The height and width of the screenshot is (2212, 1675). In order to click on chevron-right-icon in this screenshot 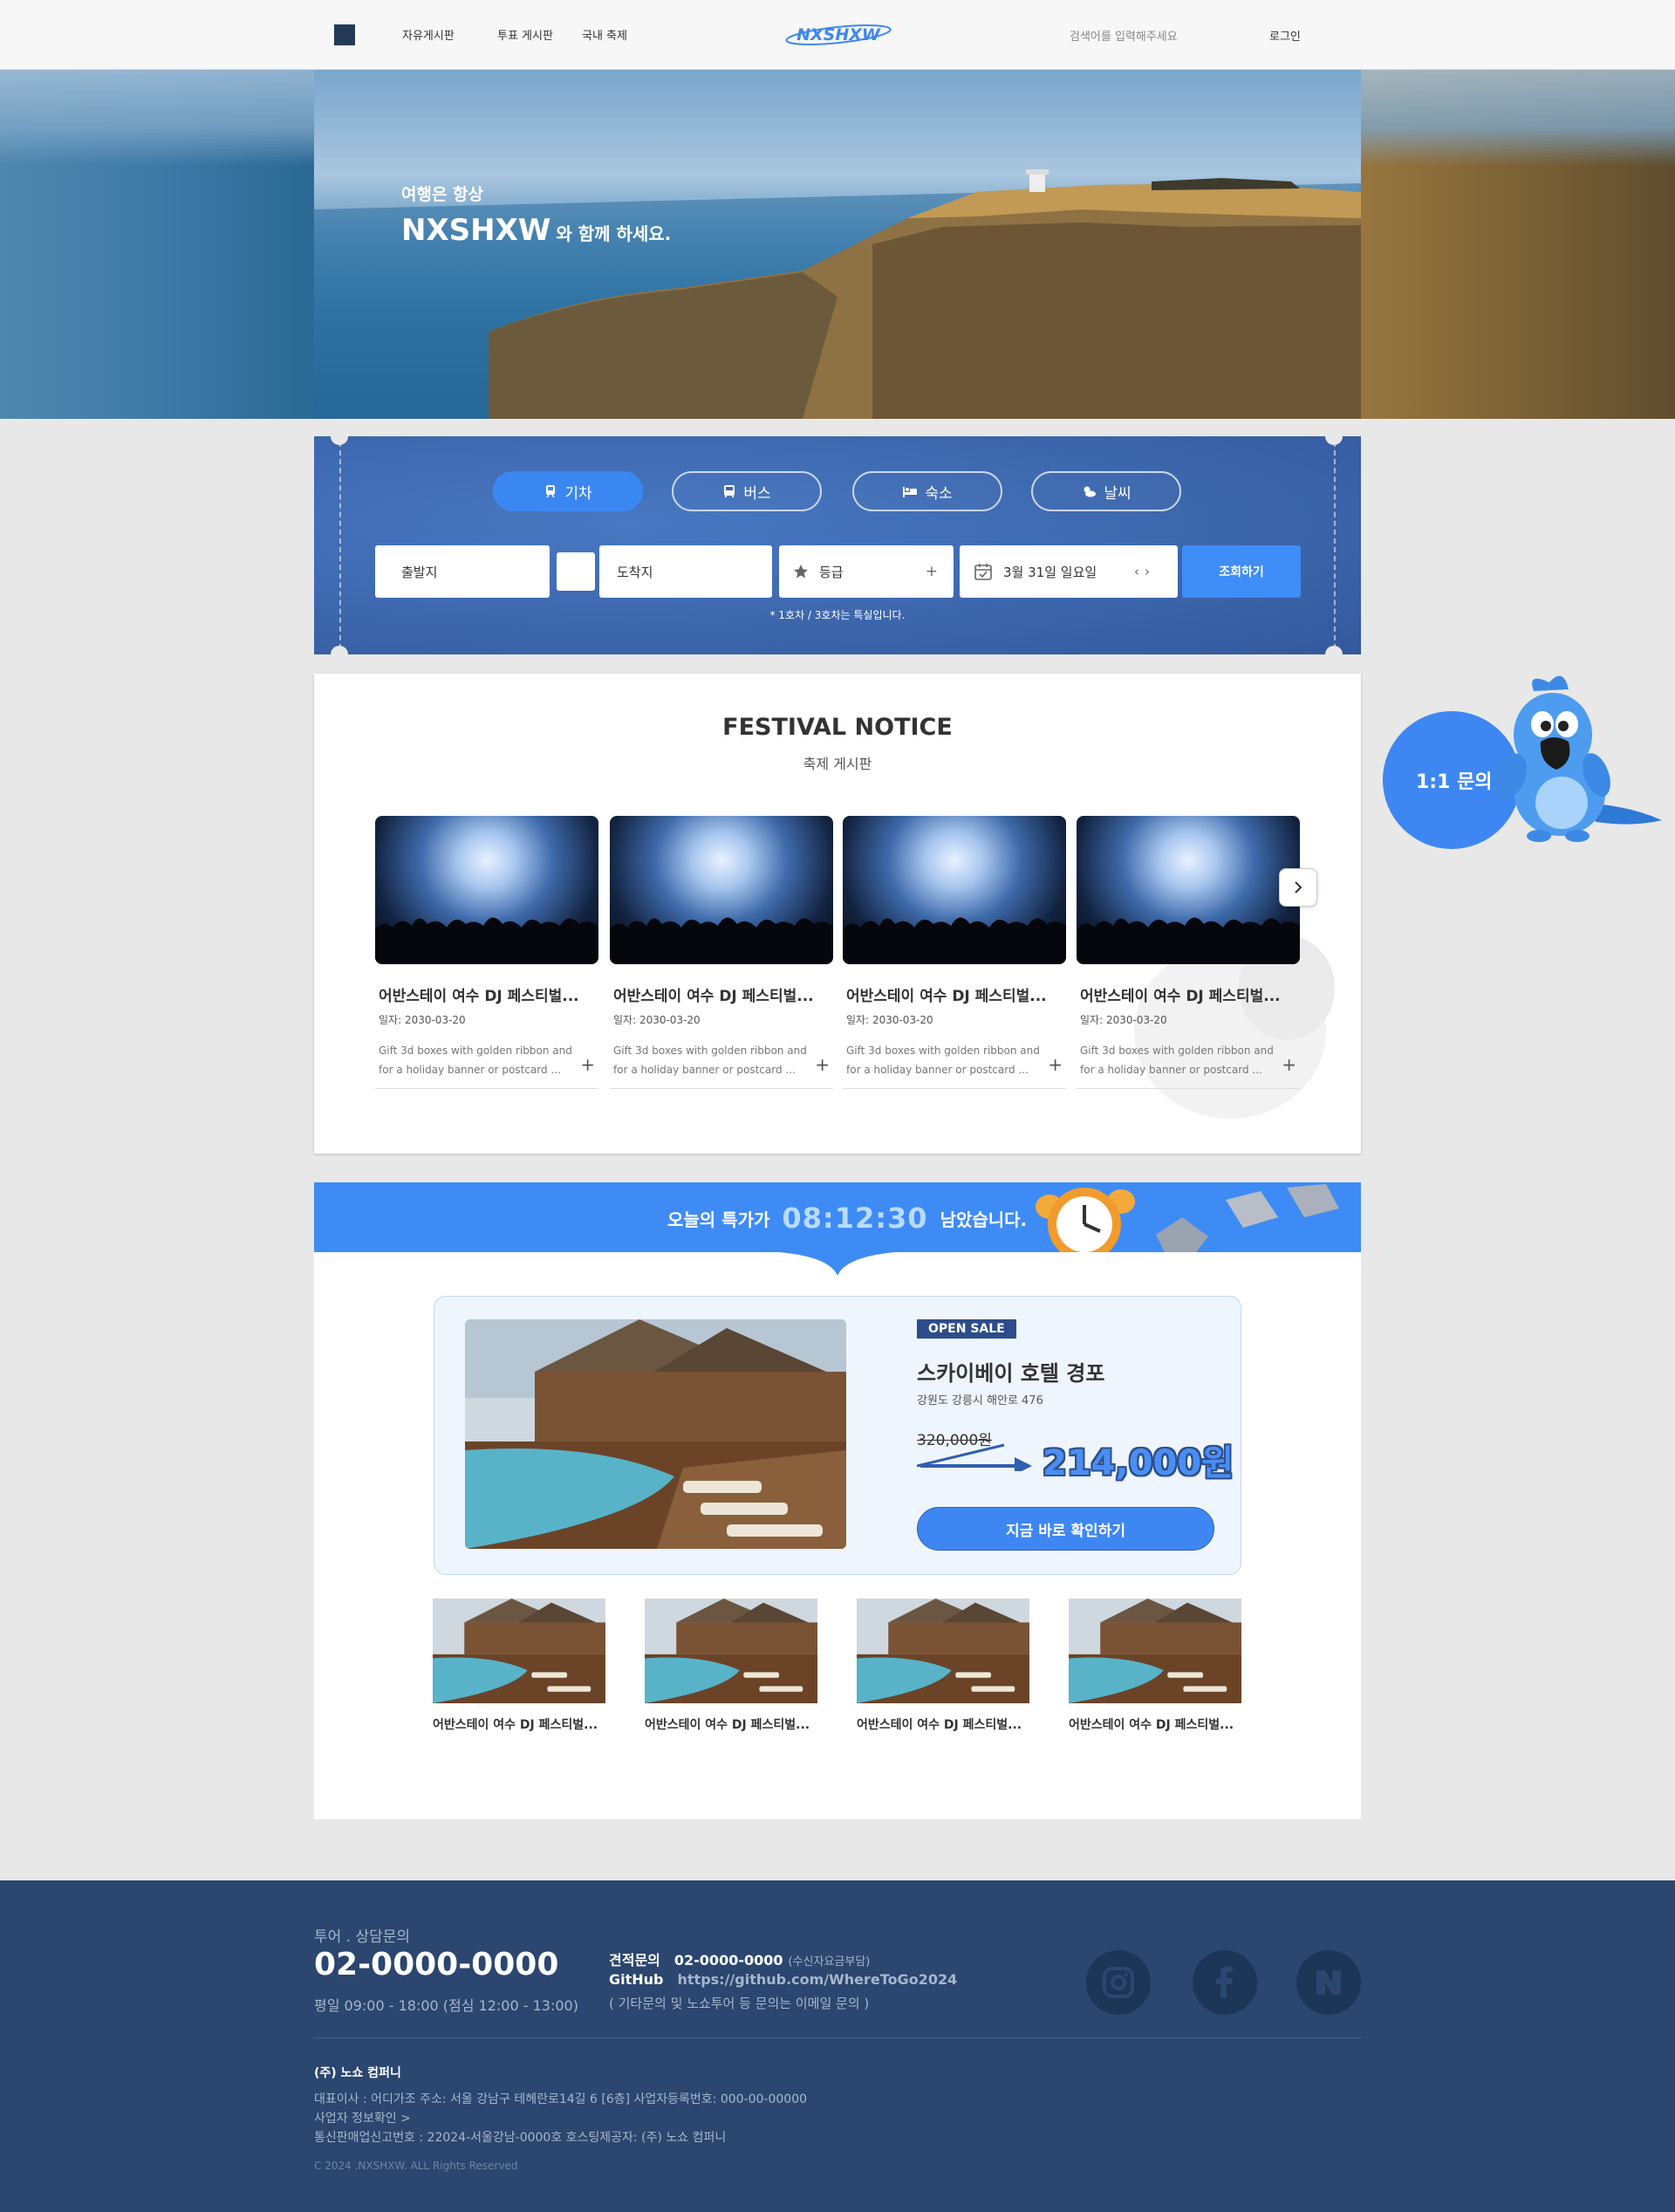, I will do `click(1299, 887)`.